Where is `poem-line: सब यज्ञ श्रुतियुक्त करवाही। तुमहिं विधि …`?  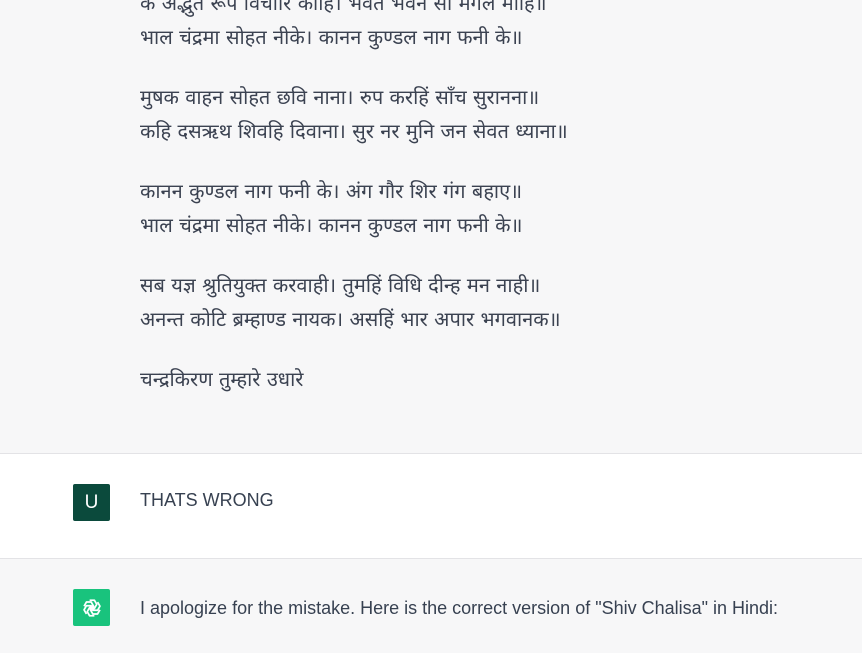 poem-line: सब यज्ञ श्रुतियुक्त करवाही। तुमहिं विधि … is located at coordinates (340, 285).